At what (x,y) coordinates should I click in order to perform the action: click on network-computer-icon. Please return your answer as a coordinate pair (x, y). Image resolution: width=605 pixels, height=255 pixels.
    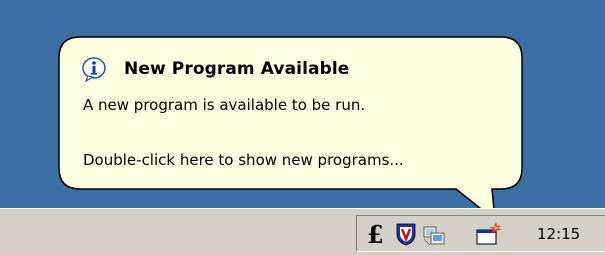
    Looking at the image, I should click on (434, 234).